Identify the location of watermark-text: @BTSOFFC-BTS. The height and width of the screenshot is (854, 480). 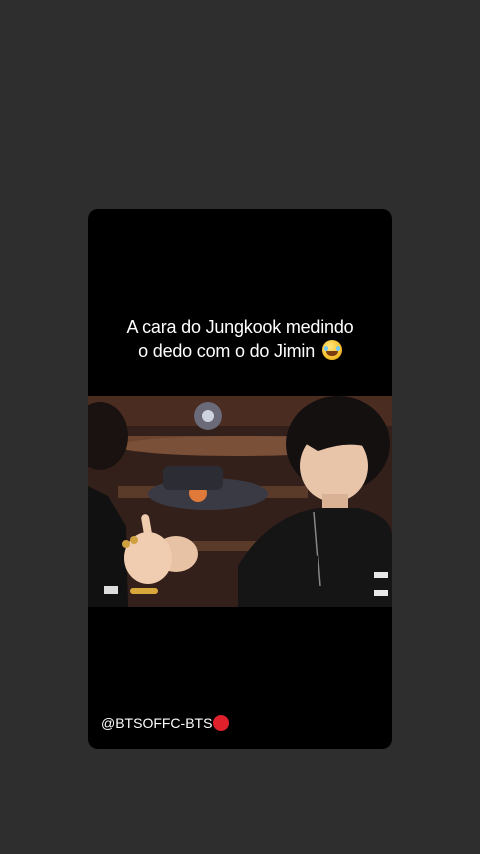
(157, 723).